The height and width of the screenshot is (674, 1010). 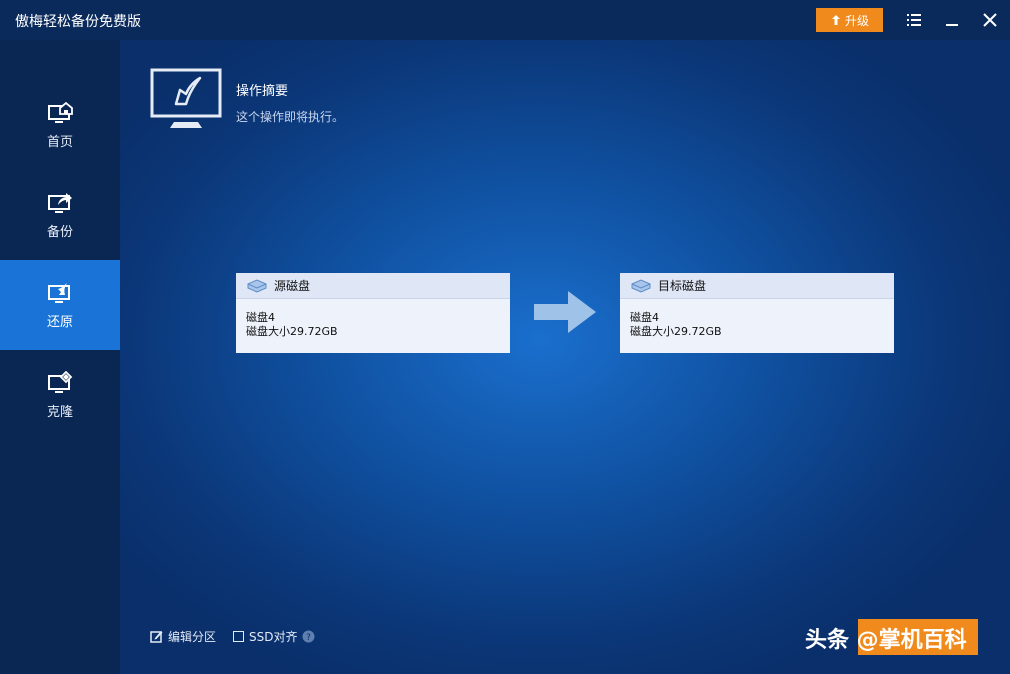 What do you see at coordinates (59, 322) in the screenshot?
I see `sidebar-item-label: 还原` at bounding box center [59, 322].